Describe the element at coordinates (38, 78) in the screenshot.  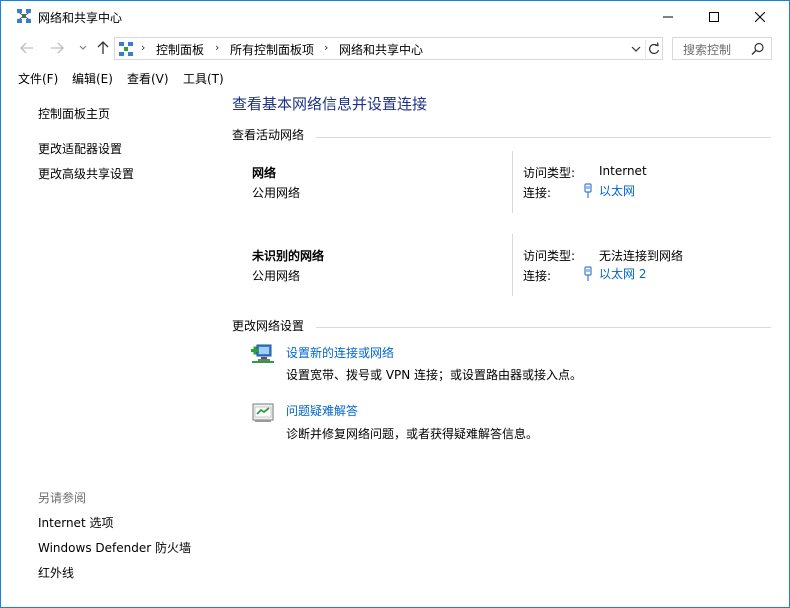
I see `menu-file: 文件(F)` at that location.